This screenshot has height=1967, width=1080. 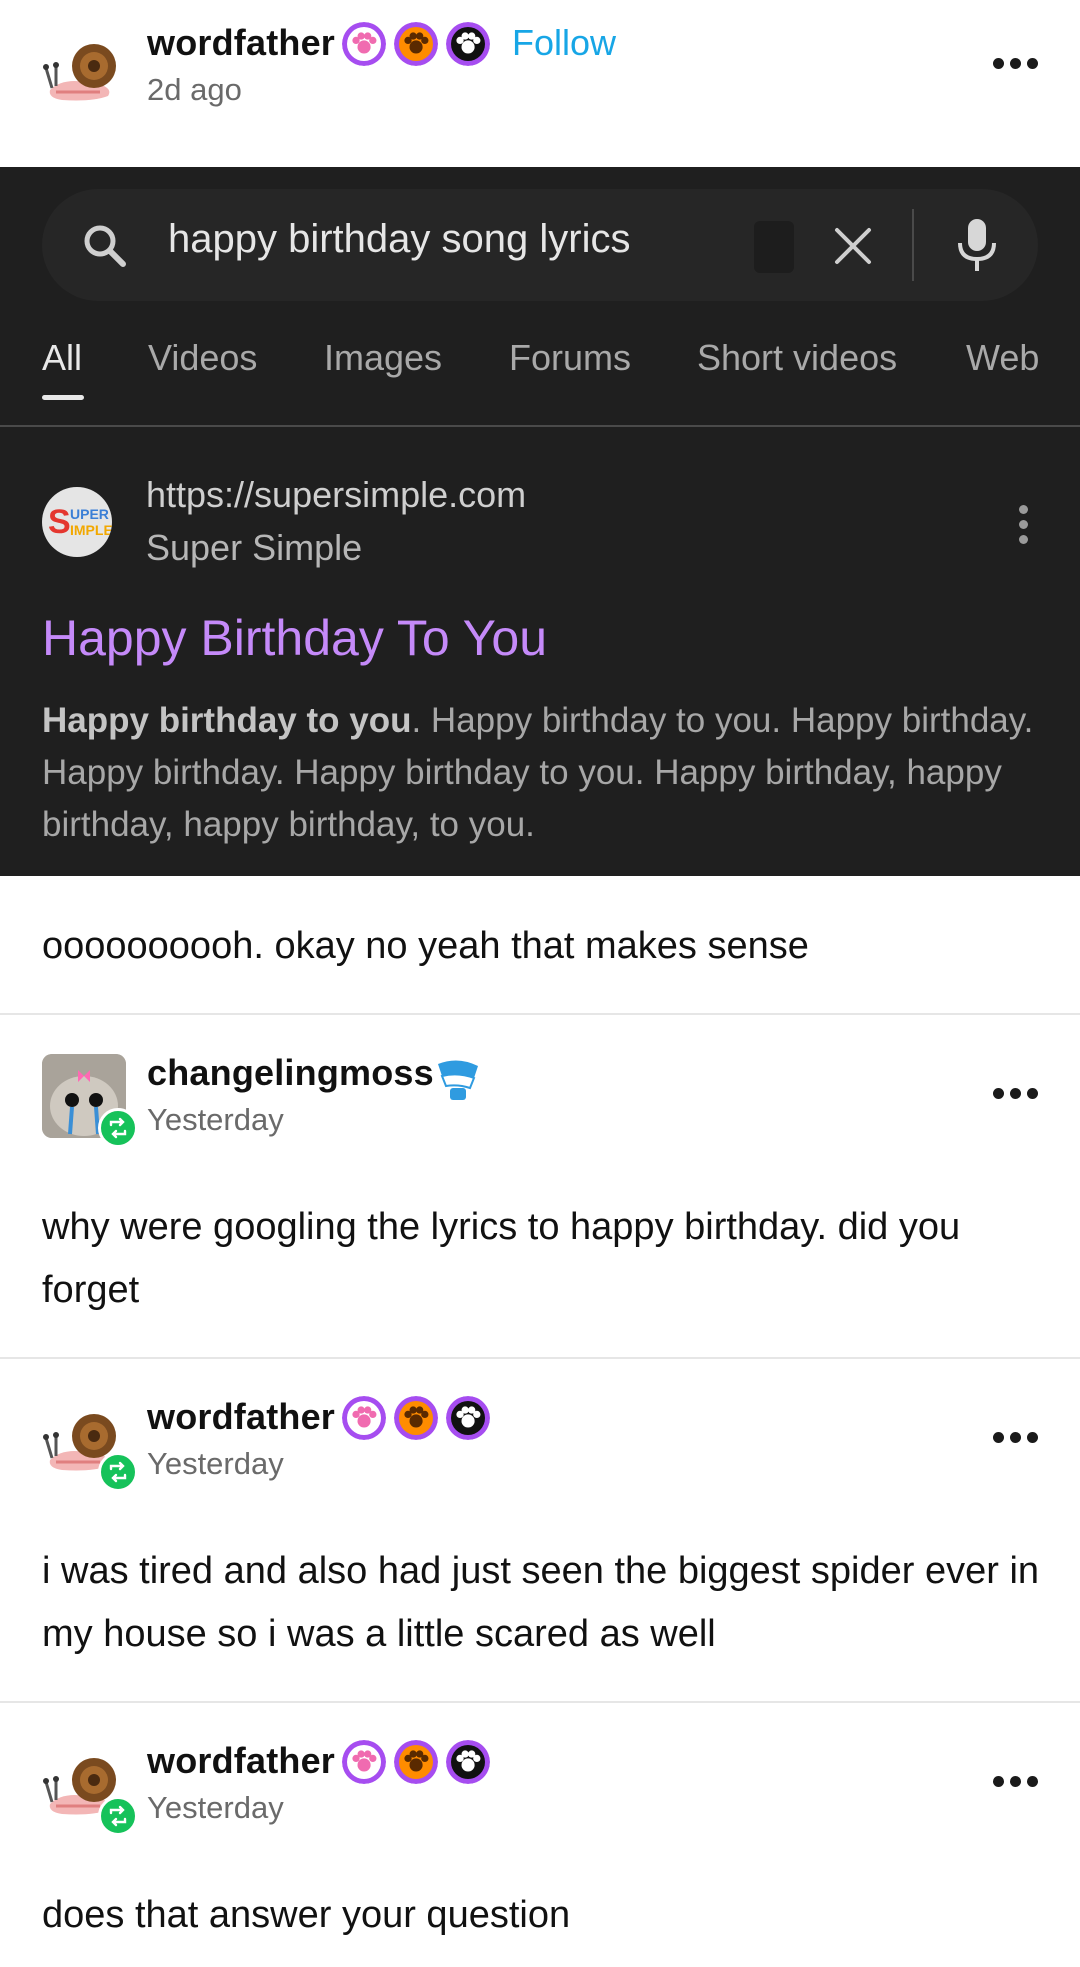 I want to click on tab-web: Web, so click(x=1002, y=358).